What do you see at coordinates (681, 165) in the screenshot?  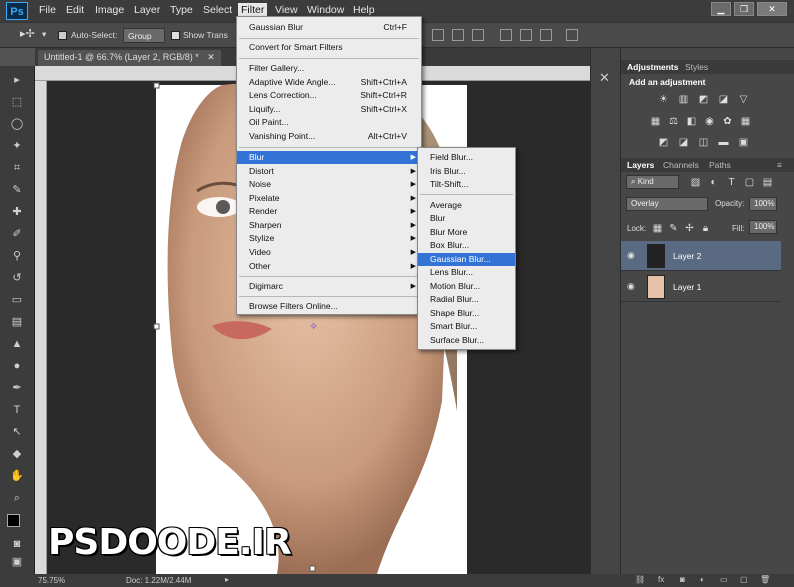 I see `tab-channels: Channels` at bounding box center [681, 165].